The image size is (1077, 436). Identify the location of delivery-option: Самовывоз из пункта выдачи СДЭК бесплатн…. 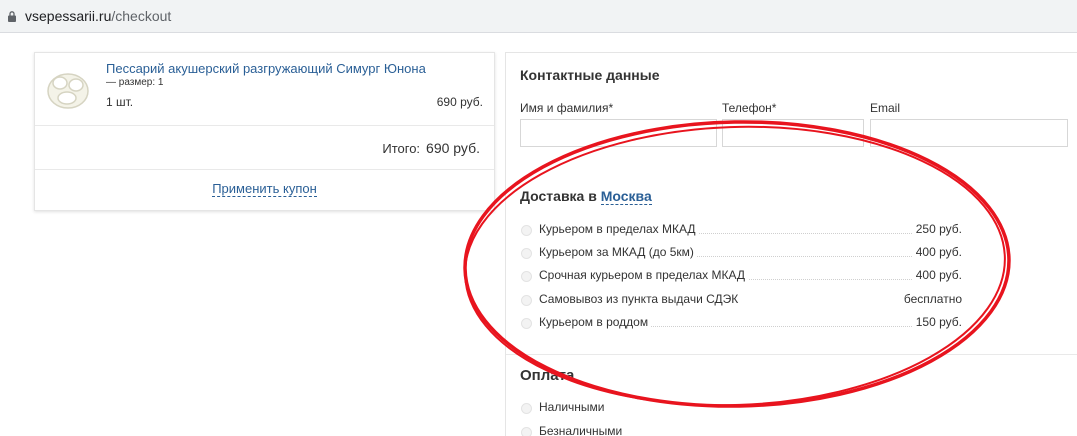
(741, 300).